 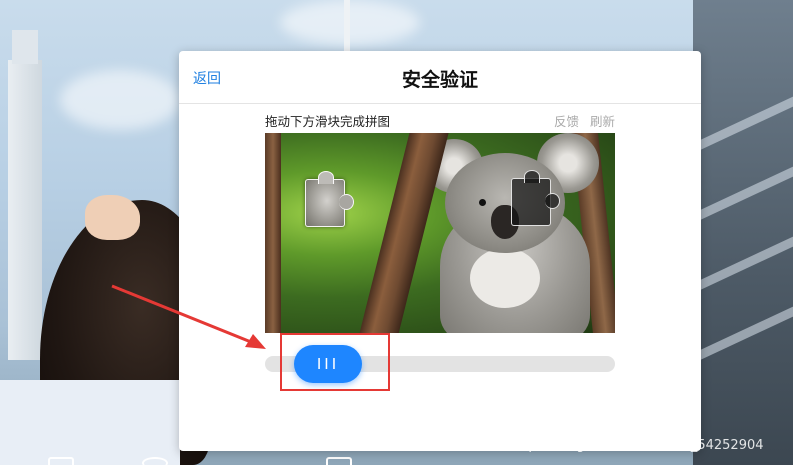 What do you see at coordinates (743, 232) in the screenshot?
I see `building-right` at bounding box center [743, 232].